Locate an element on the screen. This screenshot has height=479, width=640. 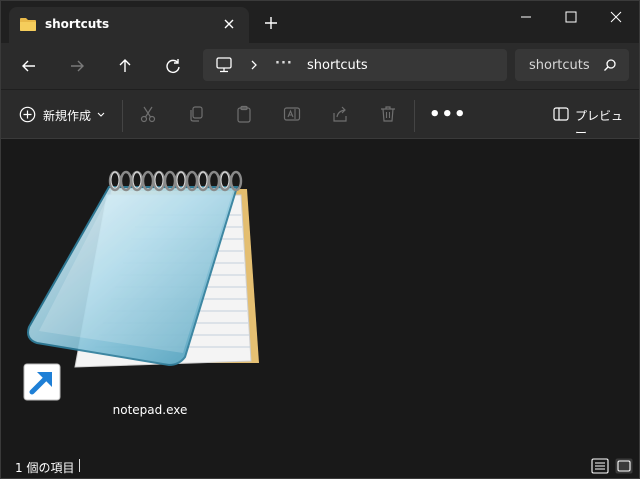
minimize-icon is located at coordinates (526, 17).